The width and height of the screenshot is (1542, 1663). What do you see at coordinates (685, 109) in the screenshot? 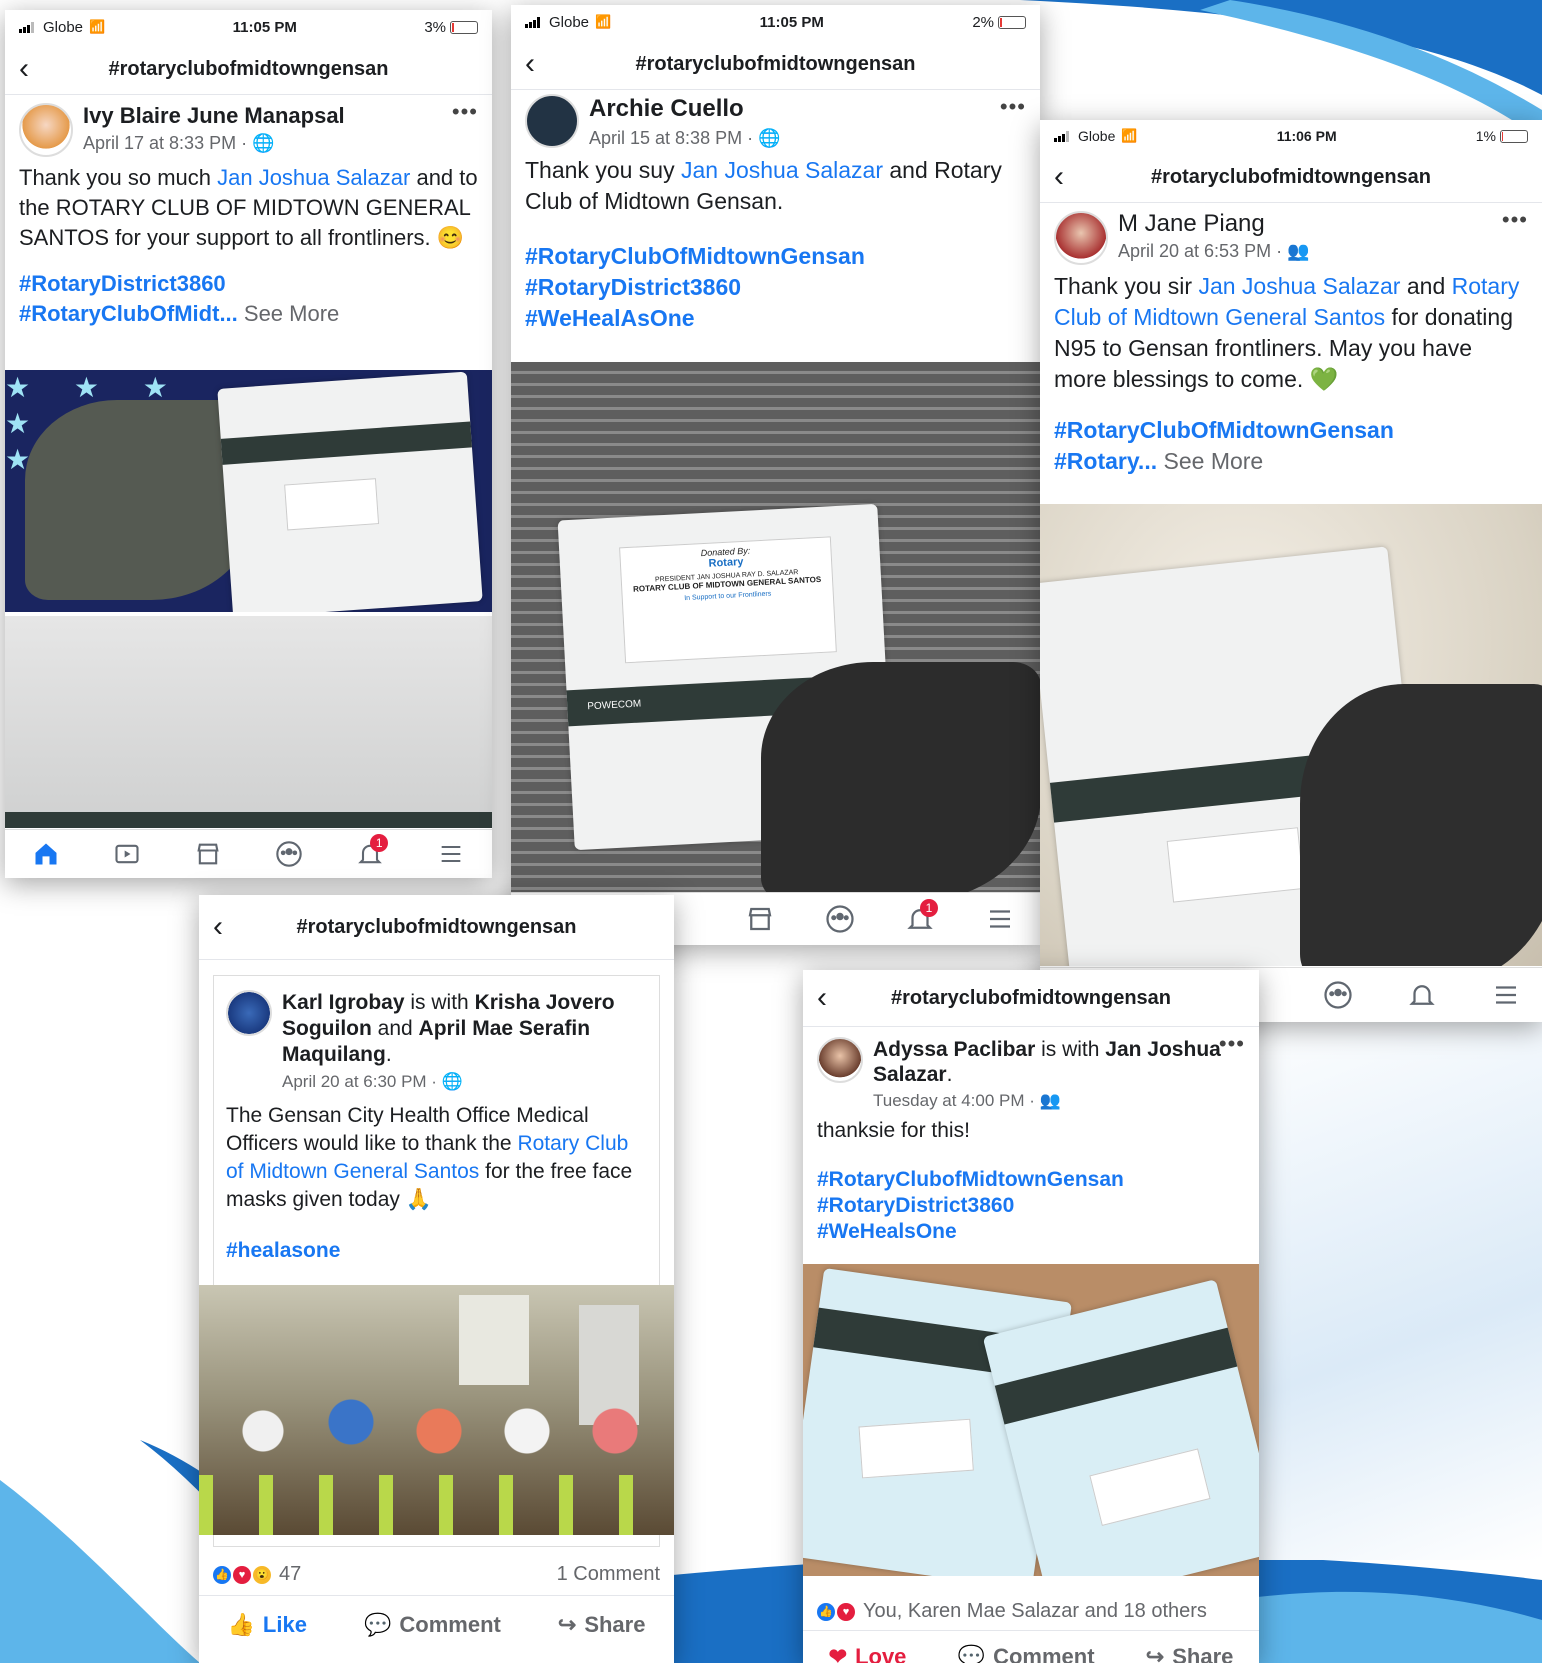
I see `post-author: Archie Cuello` at bounding box center [685, 109].